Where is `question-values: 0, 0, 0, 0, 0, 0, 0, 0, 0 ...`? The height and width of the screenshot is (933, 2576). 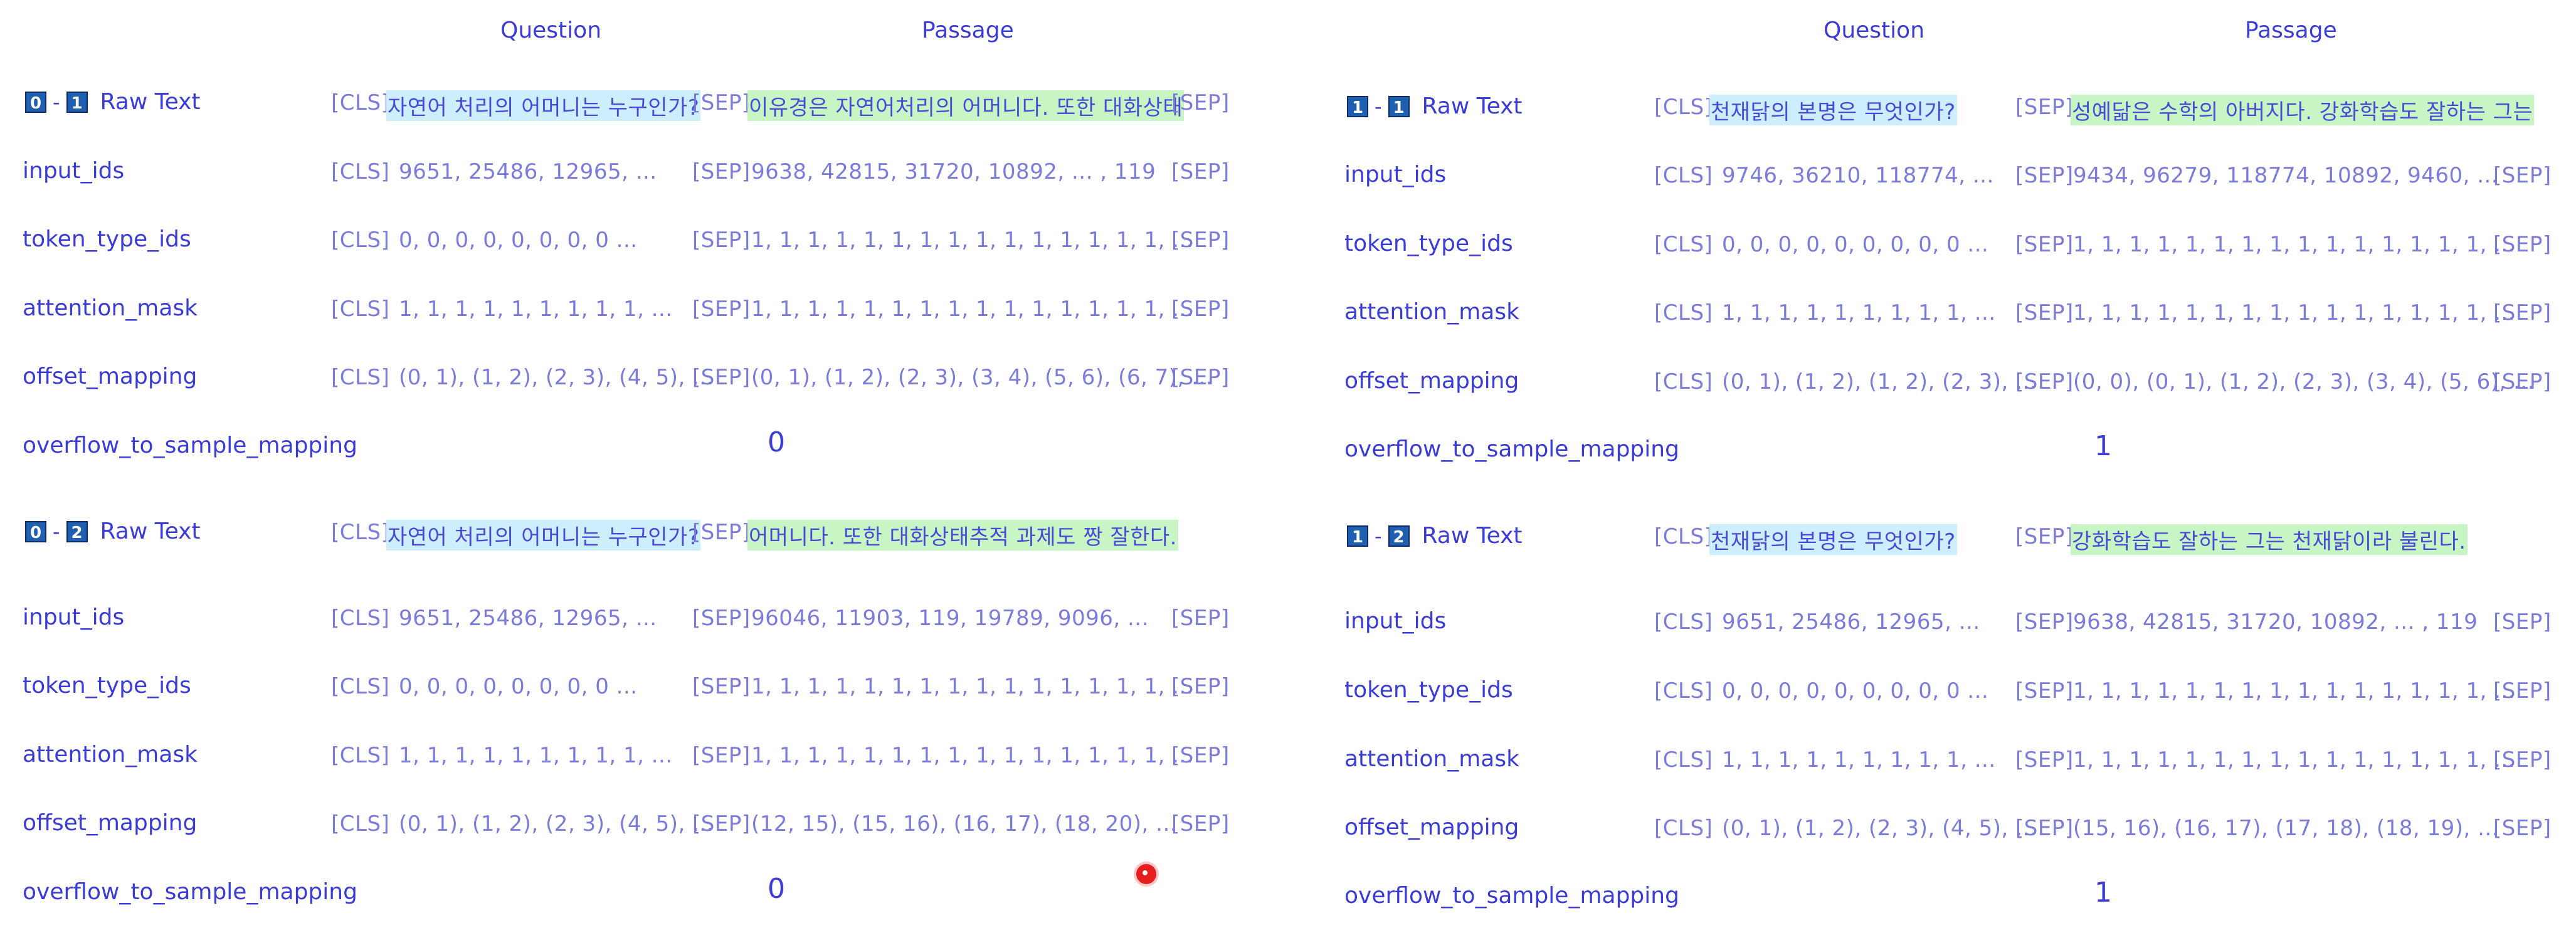
question-values: 0, 0, 0, 0, 0, 0, 0, 0, 0 ... is located at coordinates (1855, 691).